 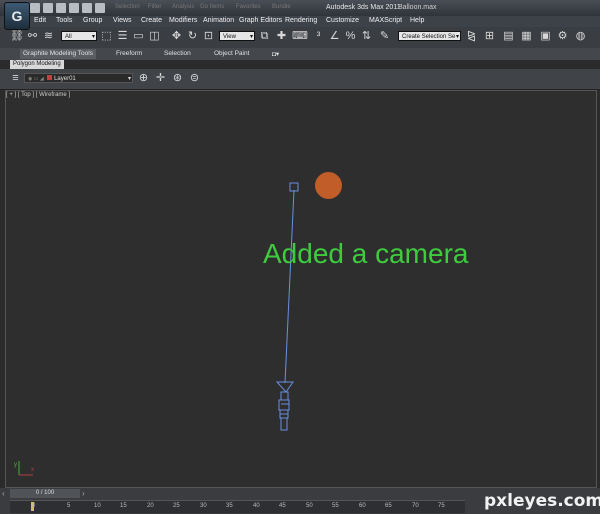 What do you see at coordinates (3, 493) in the screenshot?
I see `slider-left-arrow-icon: ‹` at bounding box center [3, 493].